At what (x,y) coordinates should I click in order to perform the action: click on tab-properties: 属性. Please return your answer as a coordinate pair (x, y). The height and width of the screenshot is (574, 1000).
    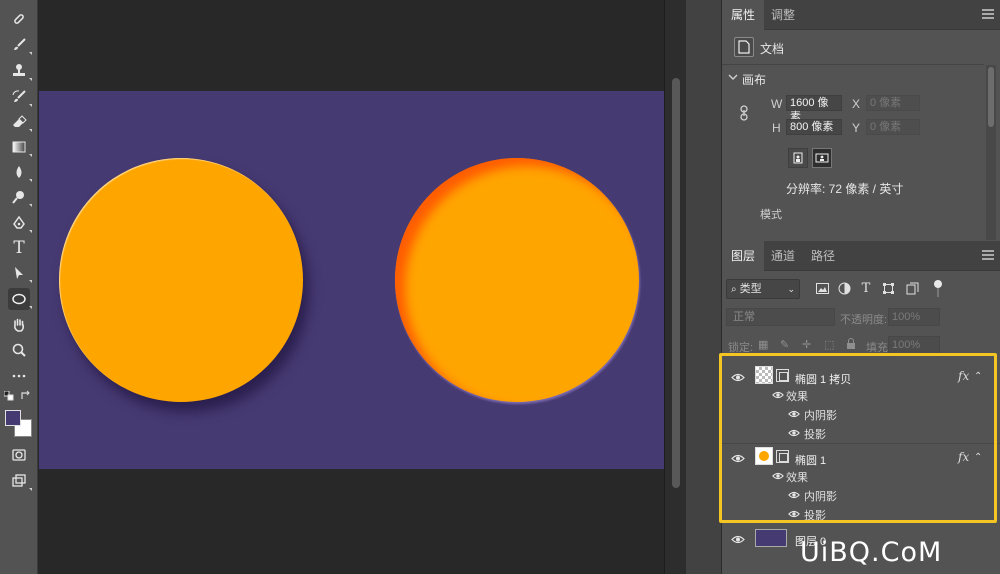
    Looking at the image, I should click on (743, 15).